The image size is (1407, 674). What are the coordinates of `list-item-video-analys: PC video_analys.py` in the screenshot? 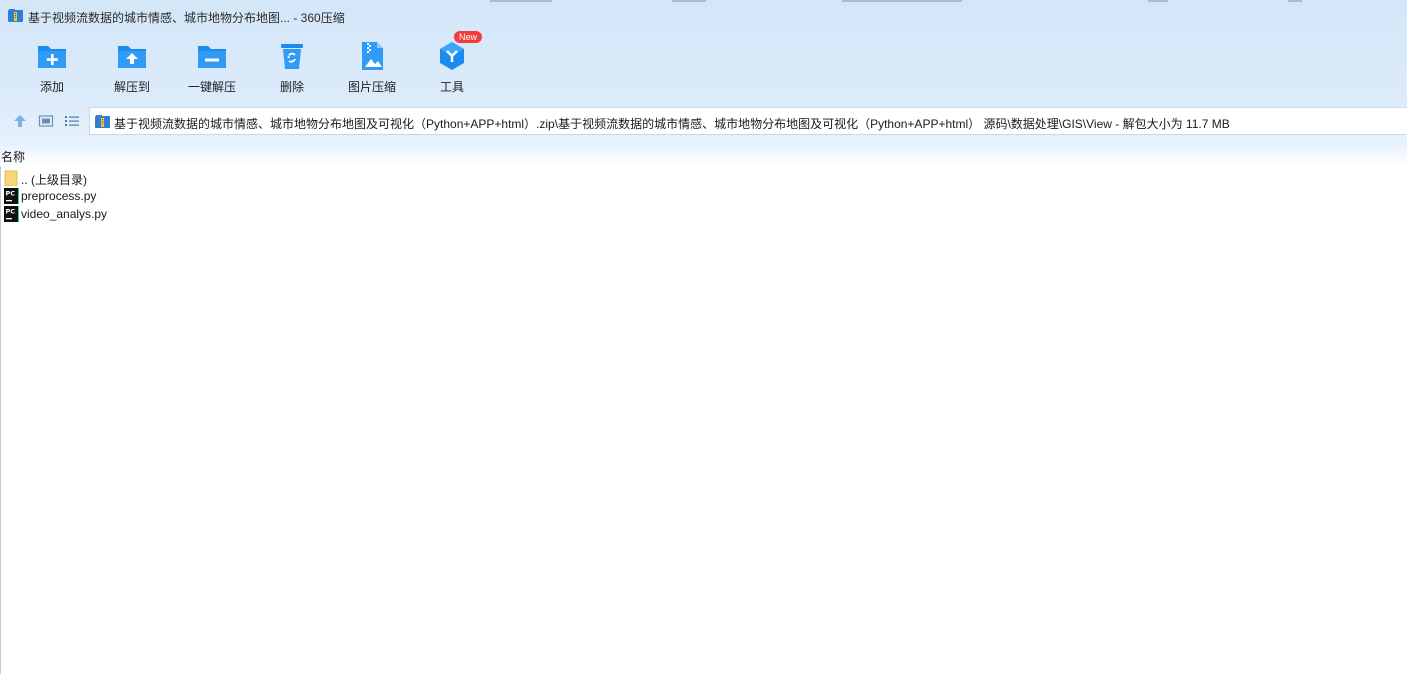 It's located at (703, 214).